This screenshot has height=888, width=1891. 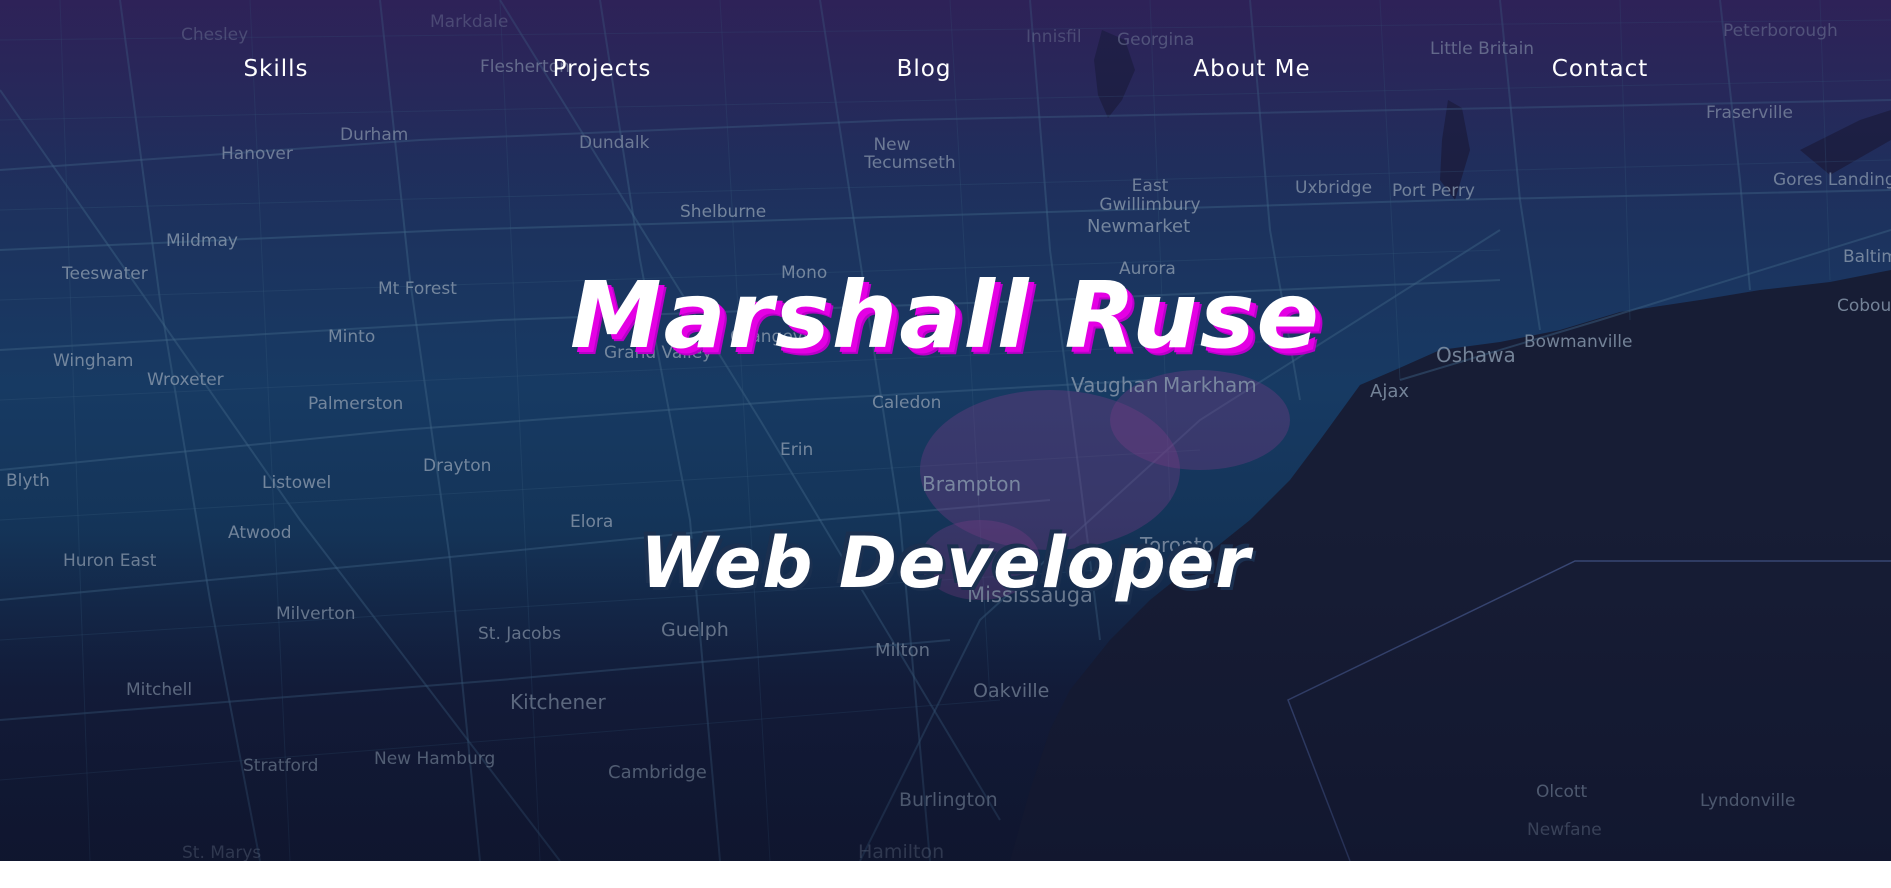 I want to click on map-label: Wroxeter, so click(x=185, y=380).